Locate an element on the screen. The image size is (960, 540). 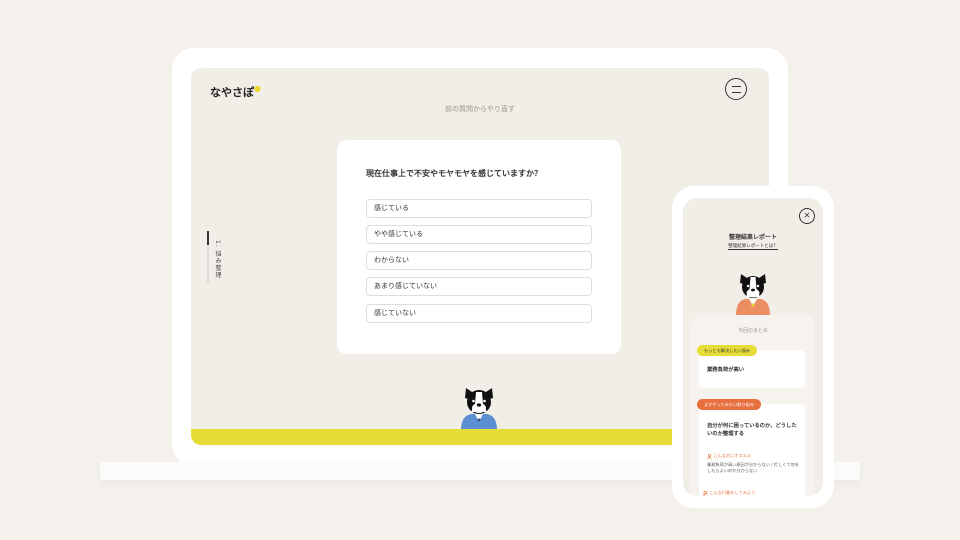
report-info-link-text: 整理結果レポートとは？ is located at coordinates (753, 247).